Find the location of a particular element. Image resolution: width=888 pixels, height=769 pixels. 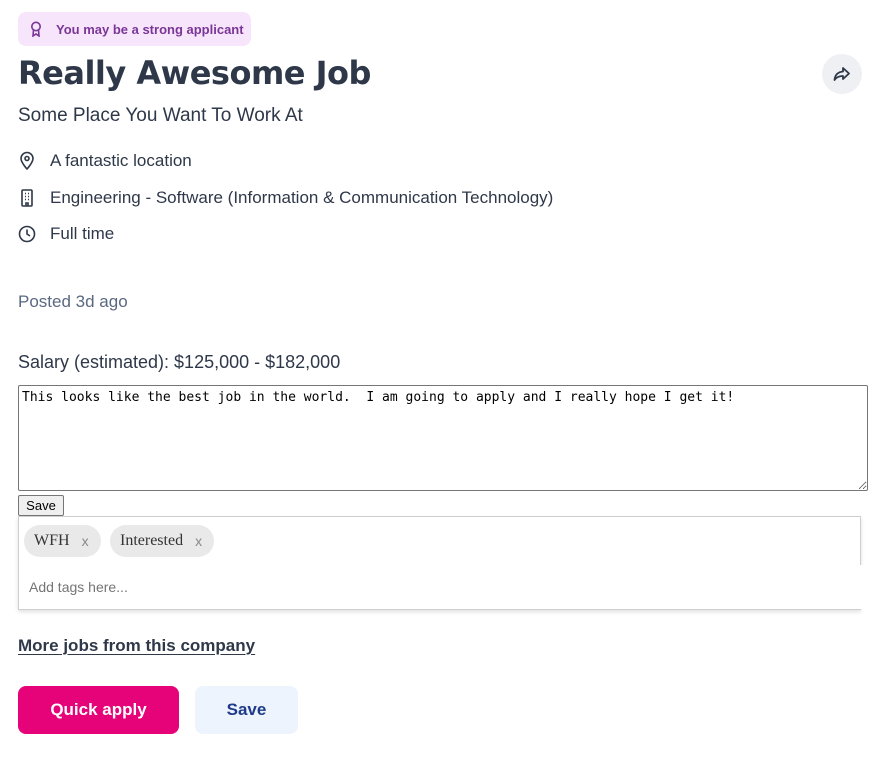

company-name: Some Place You Want To Work At is located at coordinates (160, 115).